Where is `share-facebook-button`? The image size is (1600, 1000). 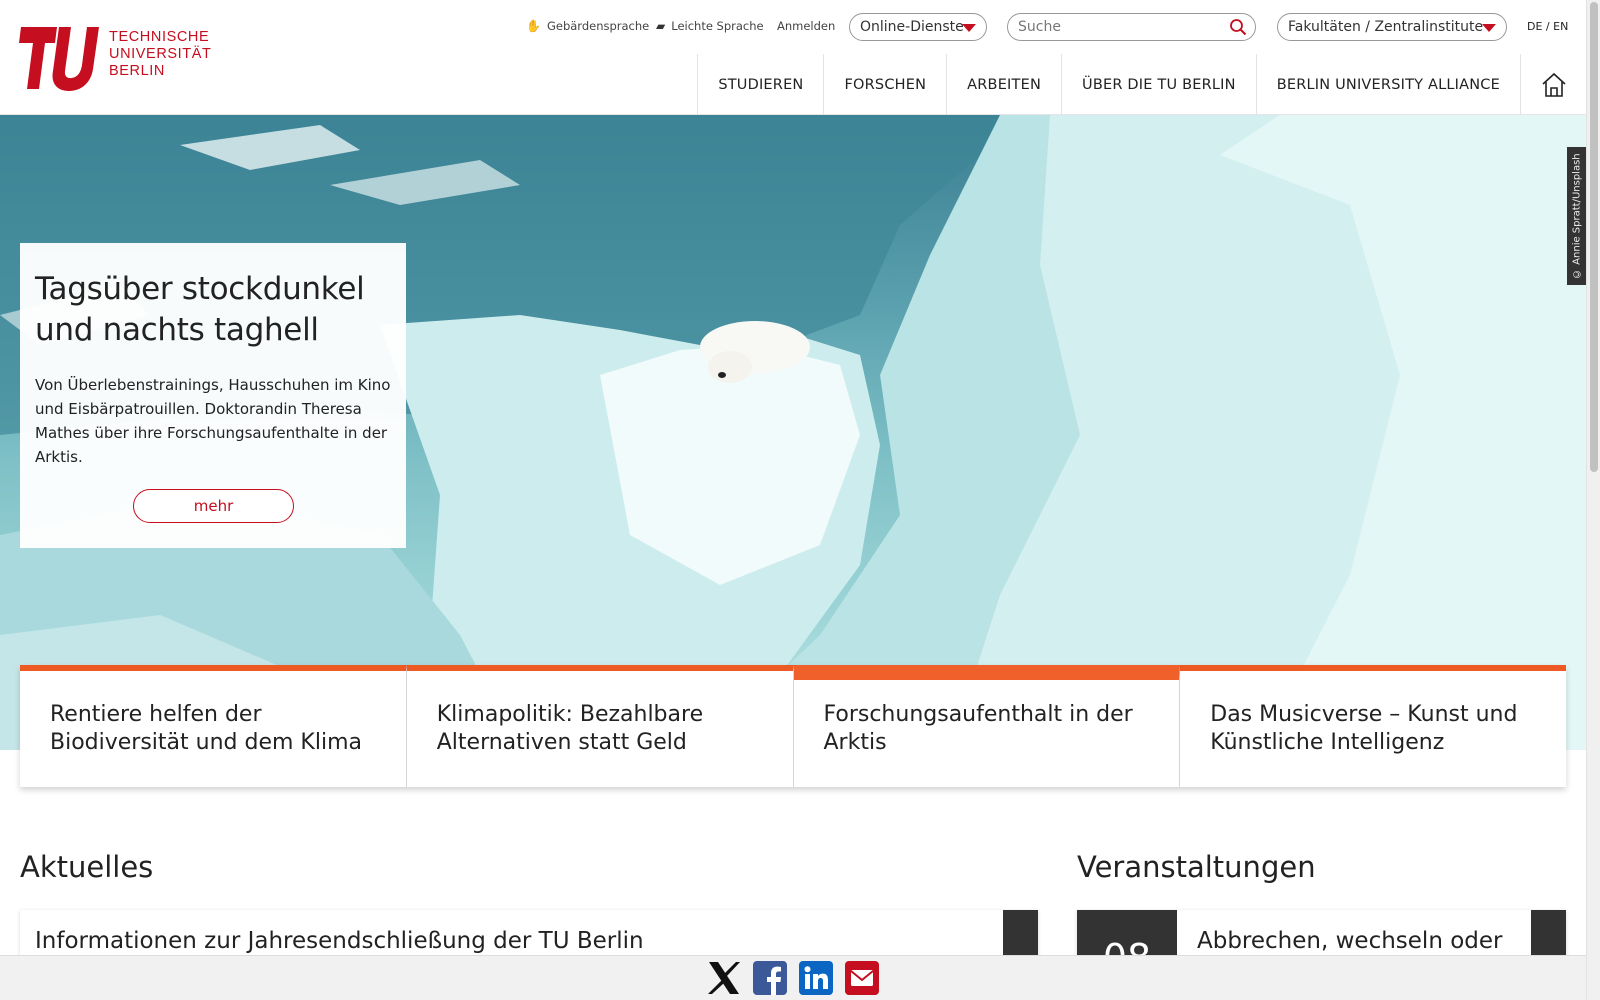
share-facebook-button is located at coordinates (770, 978).